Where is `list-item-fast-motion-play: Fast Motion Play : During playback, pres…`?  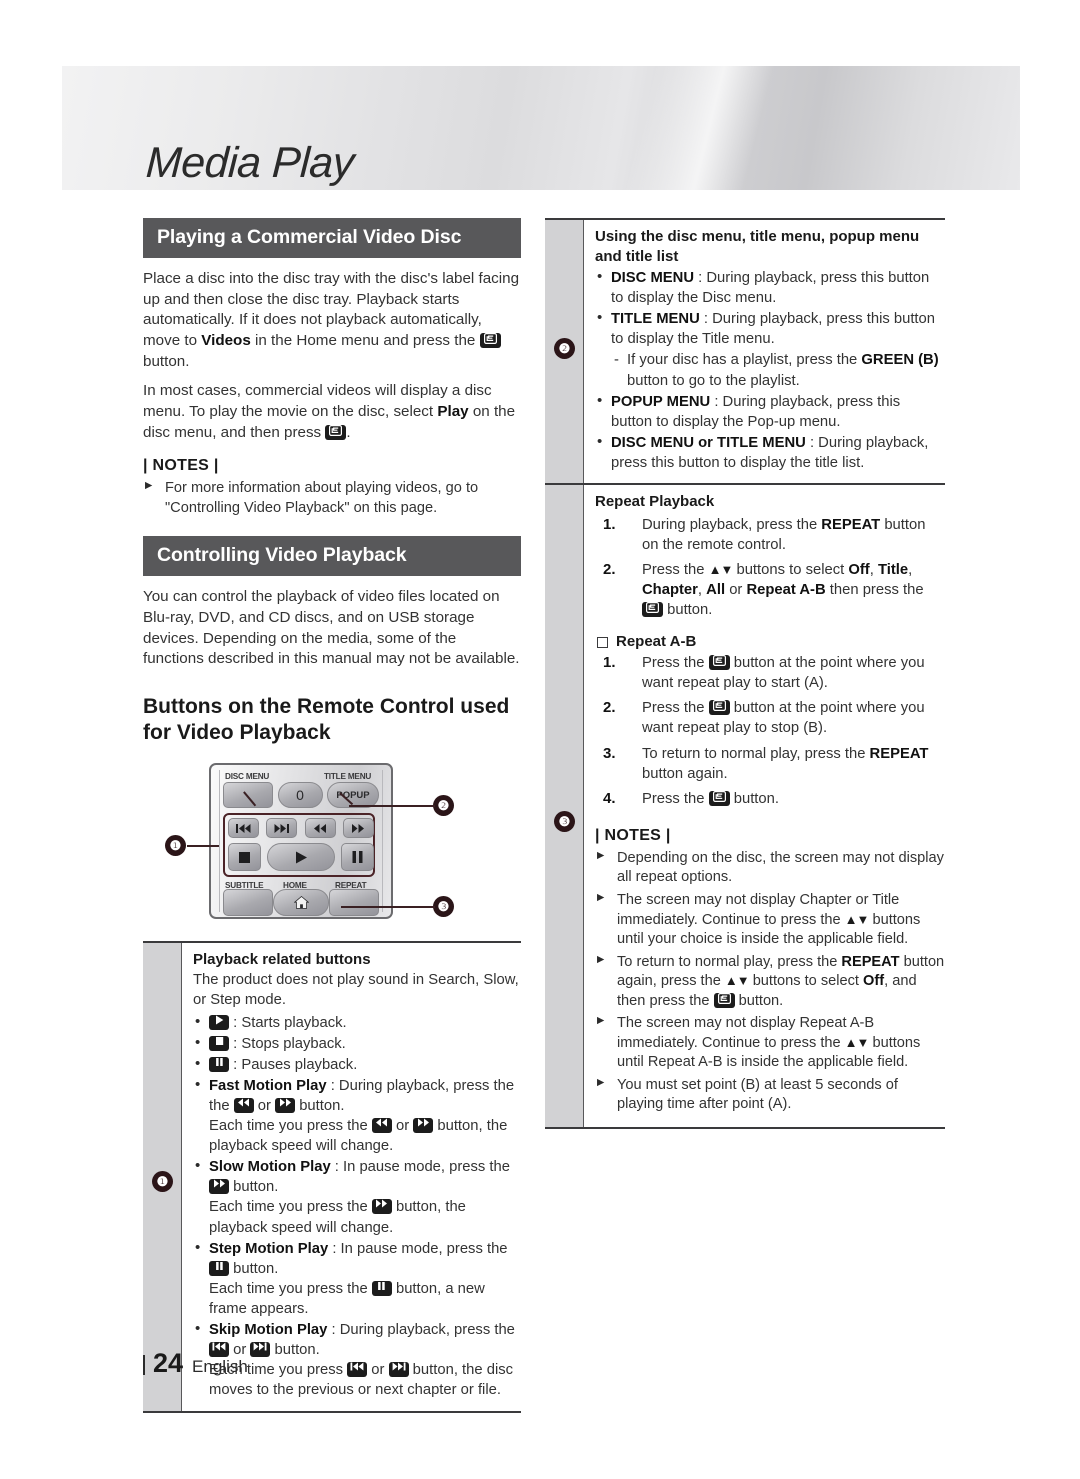 list-item-fast-motion-play: Fast Motion Play : During playback, pres… is located at coordinates (357, 1115).